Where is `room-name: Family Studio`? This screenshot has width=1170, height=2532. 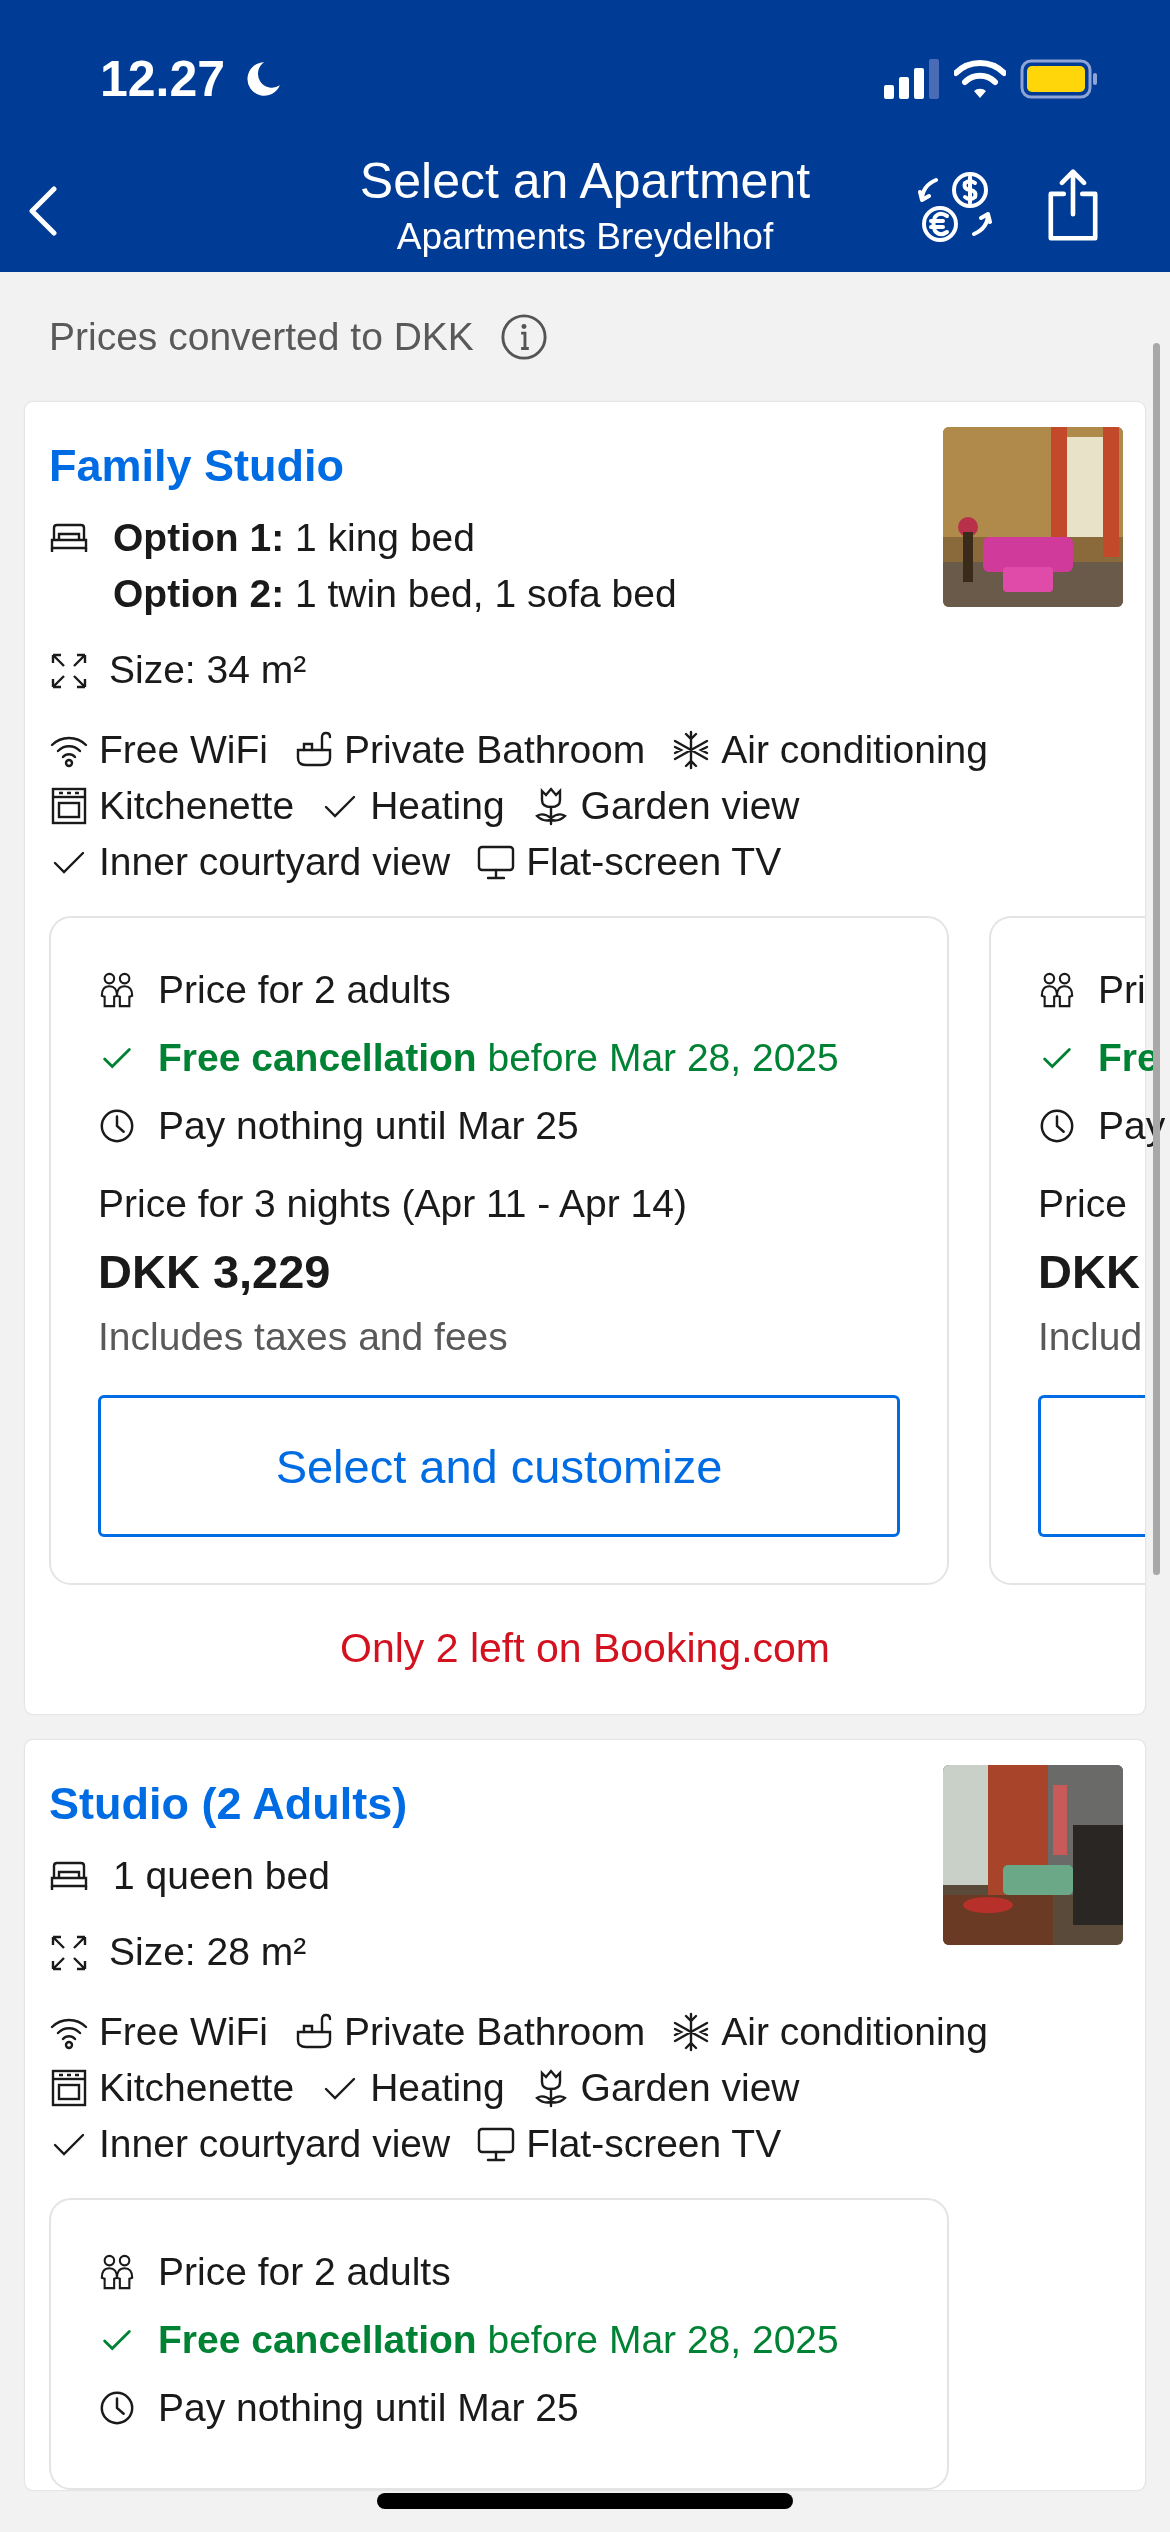 room-name: Family Studio is located at coordinates (363, 466).